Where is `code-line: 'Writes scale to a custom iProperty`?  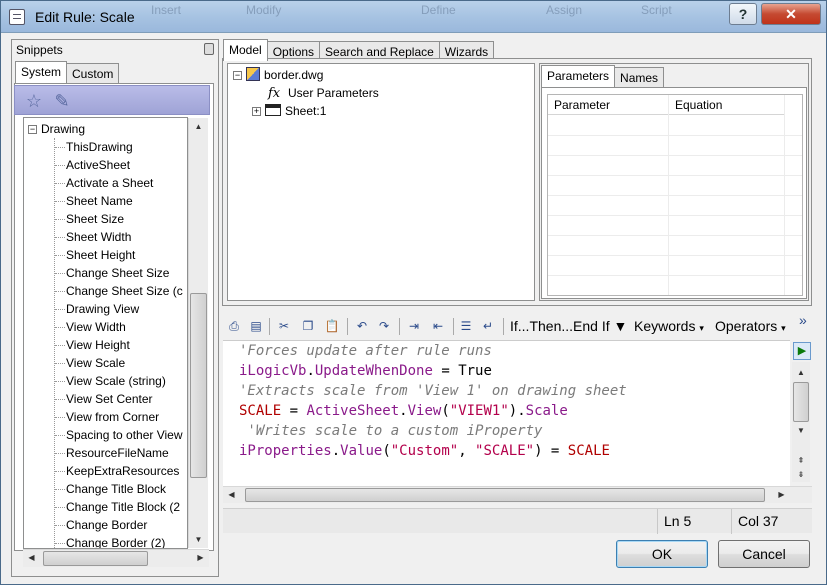 code-line: 'Writes scale to a custom iProperty is located at coordinates (390, 431).